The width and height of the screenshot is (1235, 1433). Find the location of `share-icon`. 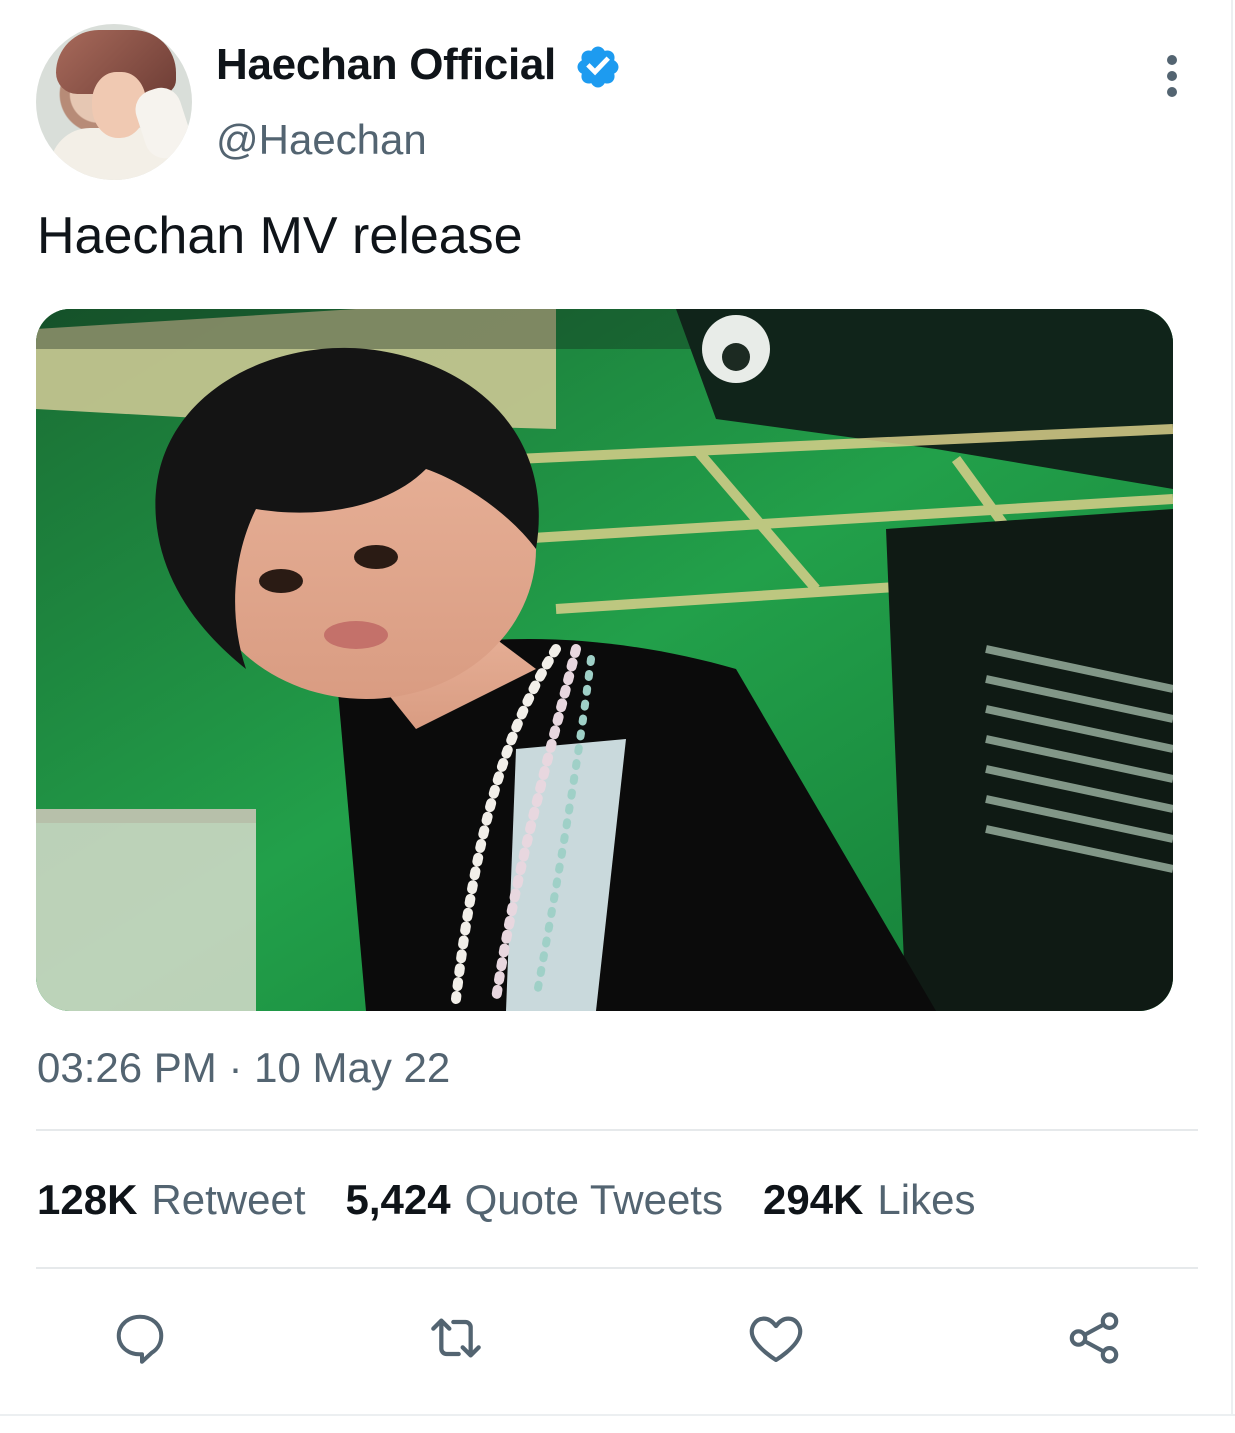

share-icon is located at coordinates (1094, 1338).